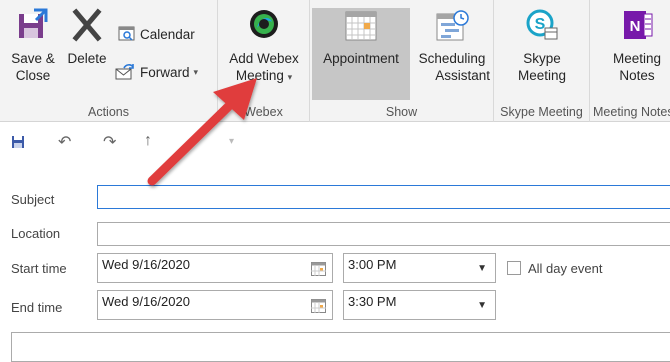 Image resolution: width=670 pixels, height=362 pixels. I want to click on add-webex-meeting-button: Add Webex Meeting ▾, so click(264, 53).